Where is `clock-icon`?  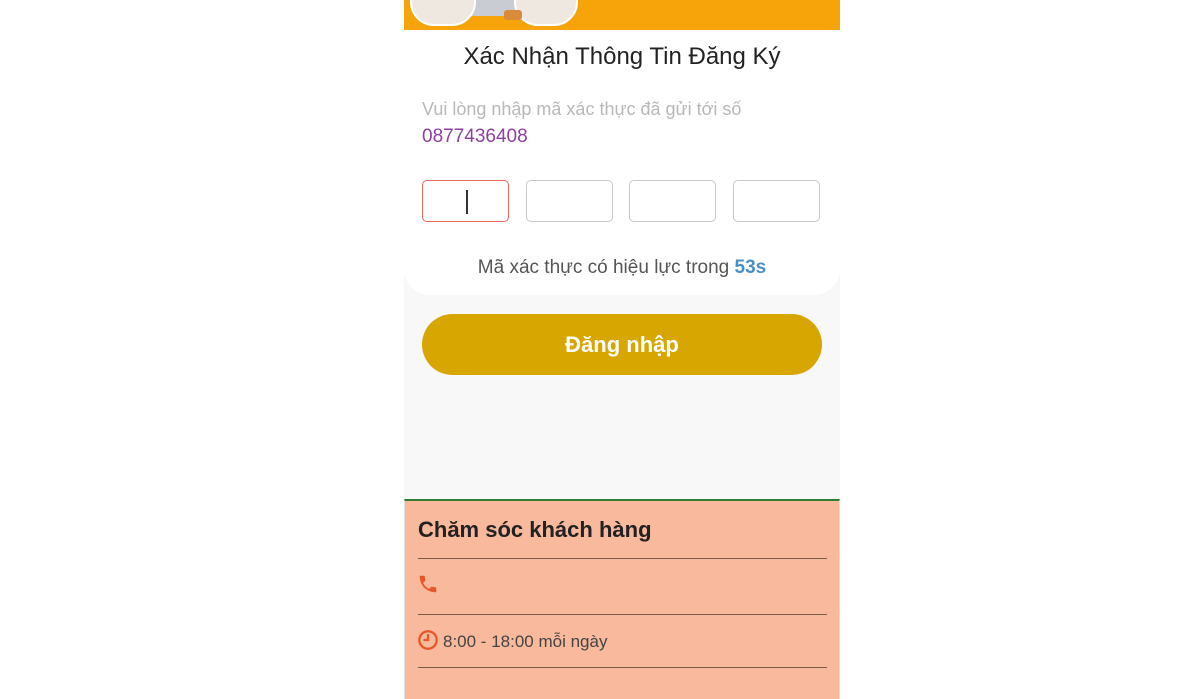 clock-icon is located at coordinates (428, 640).